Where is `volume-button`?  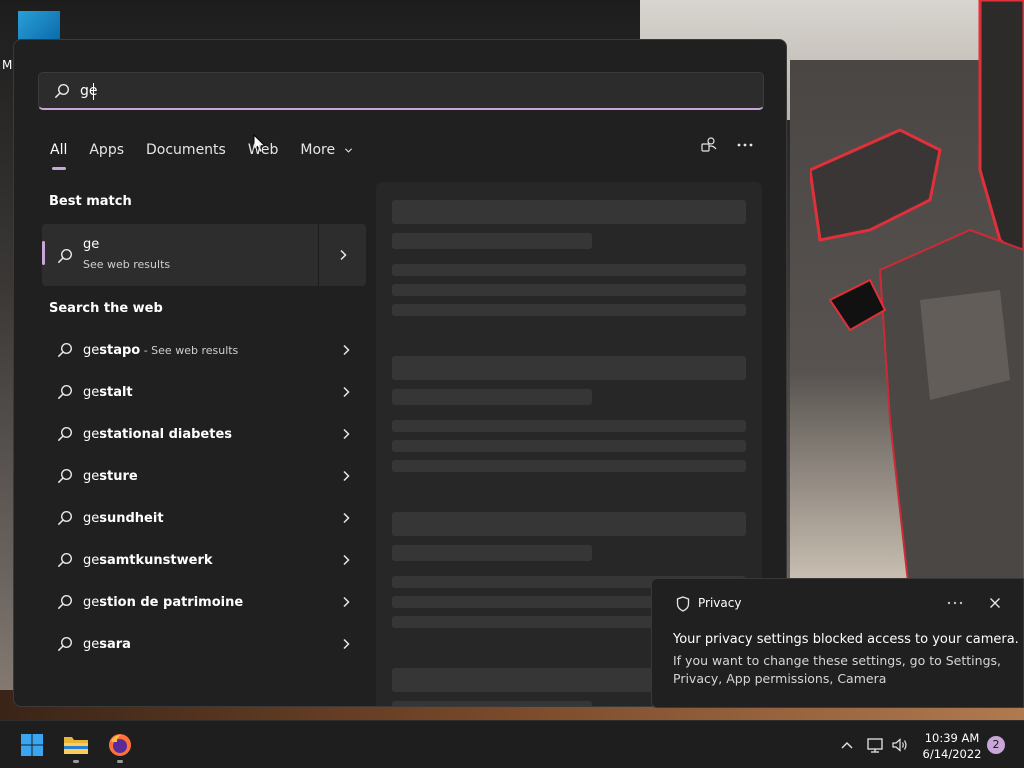 volume-button is located at coordinates (900, 745).